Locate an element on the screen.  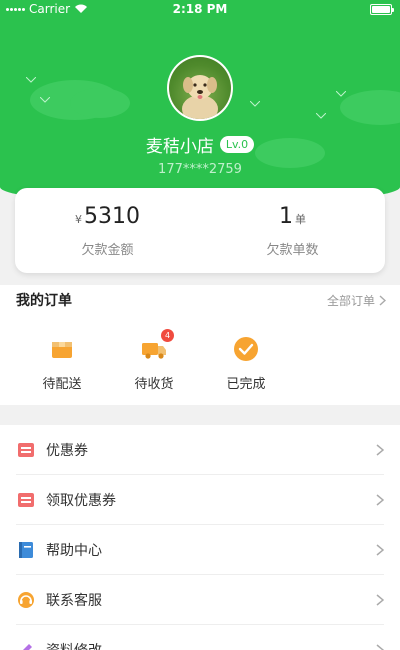
truck-icon: 4 is located at coordinates (157, 346).